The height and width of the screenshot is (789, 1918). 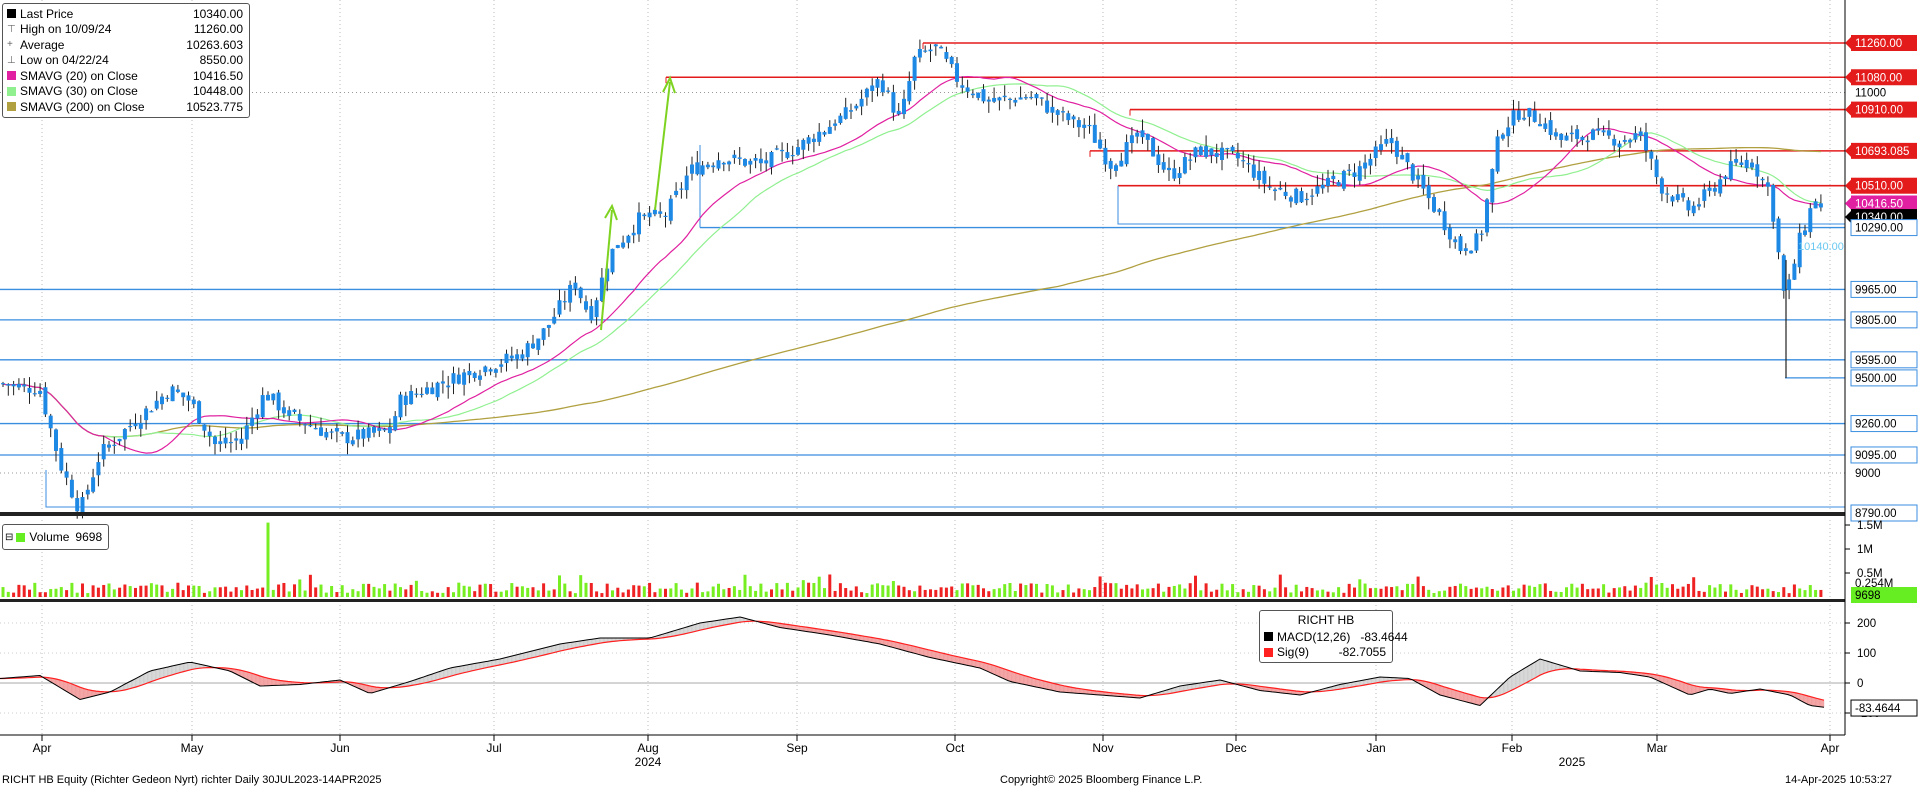 What do you see at coordinates (1384, 636) in the screenshot?
I see `legend-value: -83.4644` at bounding box center [1384, 636].